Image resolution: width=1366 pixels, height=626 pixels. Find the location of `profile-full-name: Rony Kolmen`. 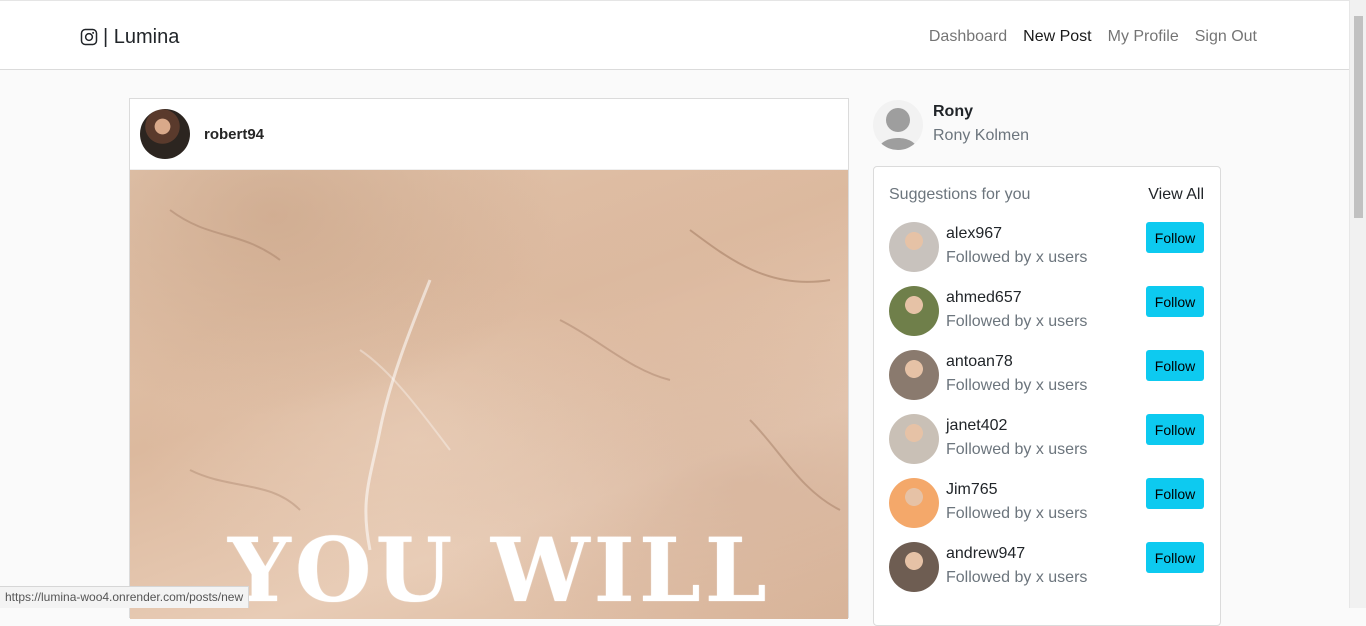

profile-full-name: Rony Kolmen is located at coordinates (981, 136).